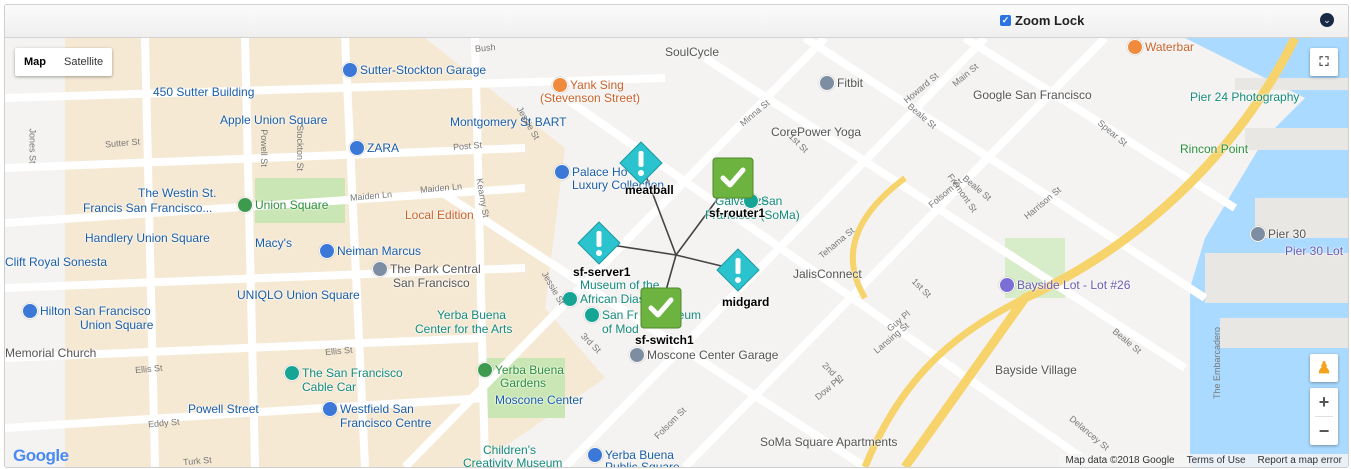 The image size is (1351, 469). I want to click on device-label: sf-switch1, so click(664, 340).